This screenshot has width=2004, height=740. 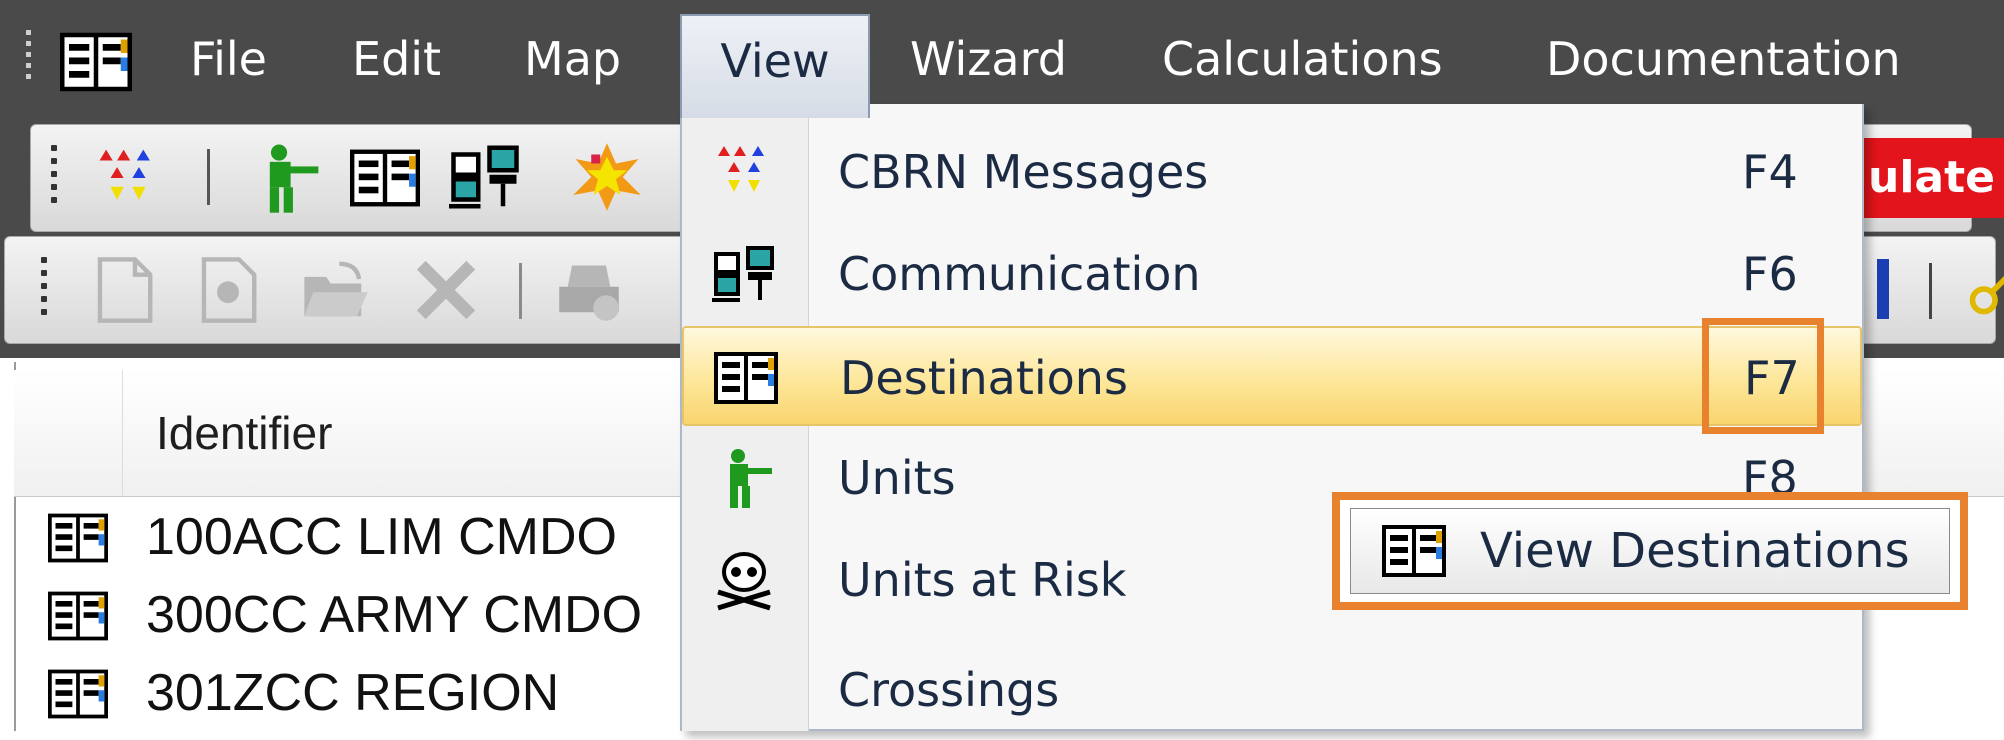 I want to click on menu-item-label: Destinations, so click(x=984, y=378).